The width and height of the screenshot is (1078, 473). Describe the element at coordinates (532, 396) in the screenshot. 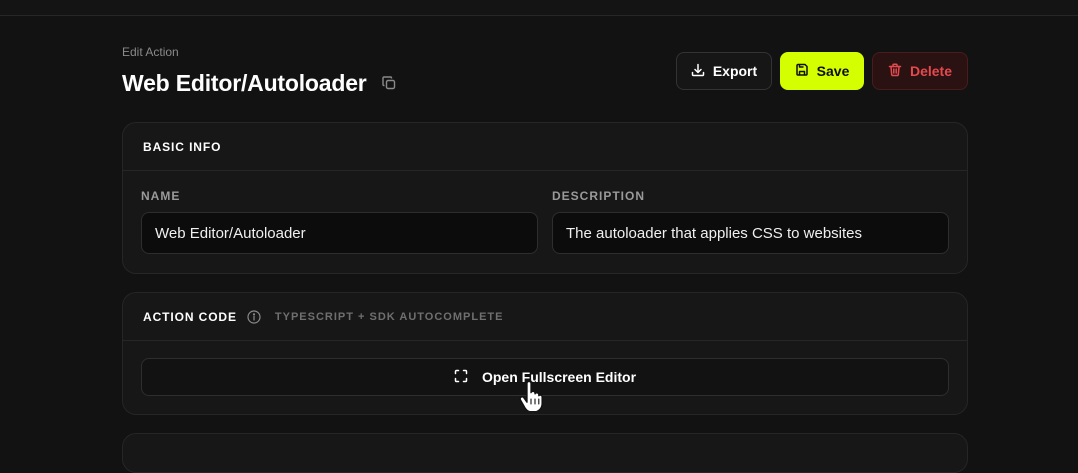

I see `hand-pointer-icon` at that location.